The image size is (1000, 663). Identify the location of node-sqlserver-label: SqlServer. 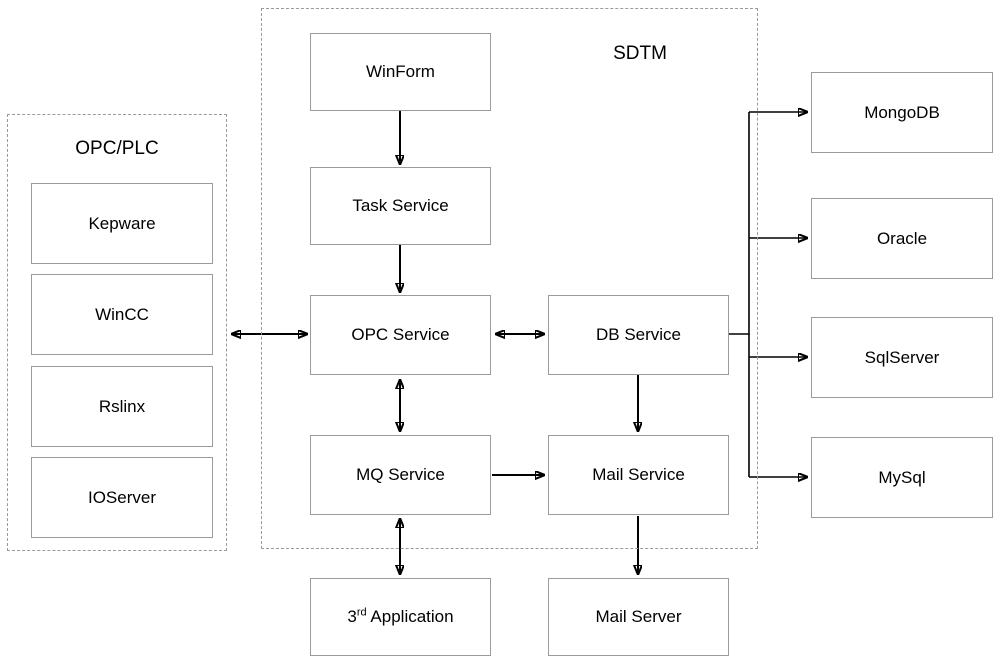
(902, 357).